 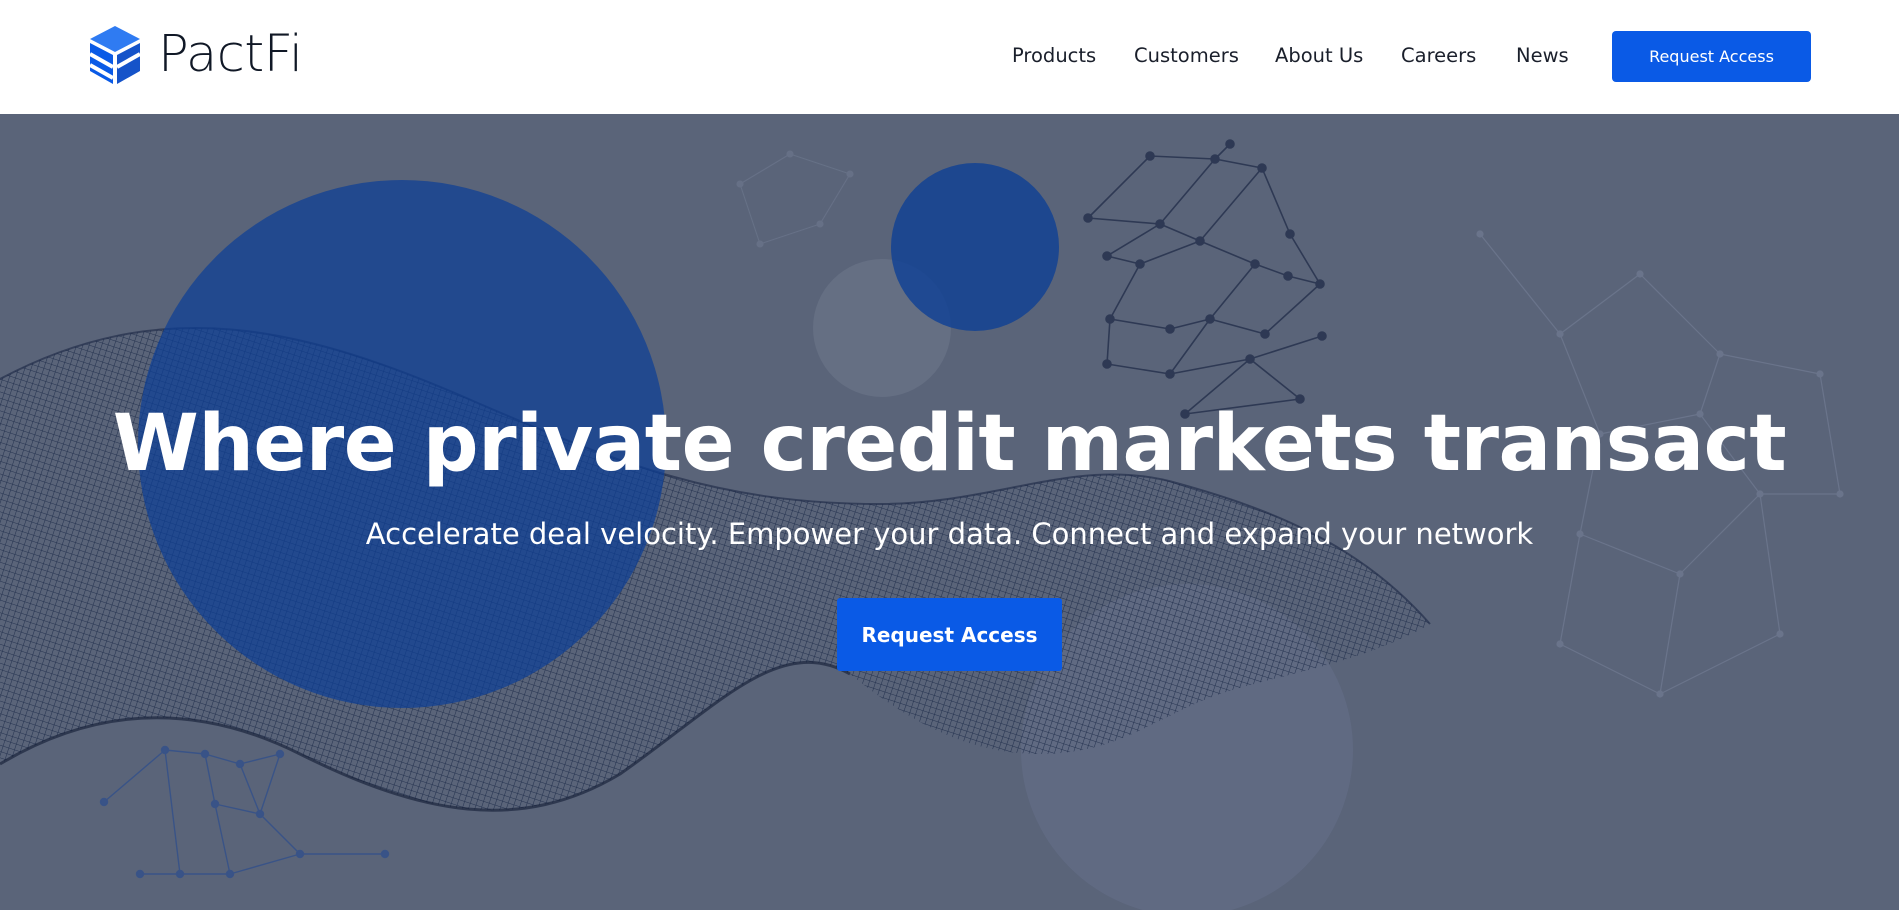 What do you see at coordinates (949, 634) in the screenshot?
I see `hero-request-access-button: Request Access` at bounding box center [949, 634].